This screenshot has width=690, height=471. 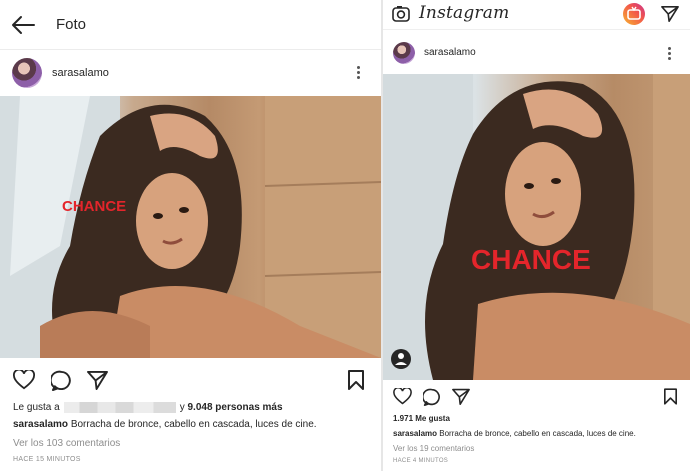 What do you see at coordinates (634, 14) in the screenshot?
I see `igtv-icon` at bounding box center [634, 14].